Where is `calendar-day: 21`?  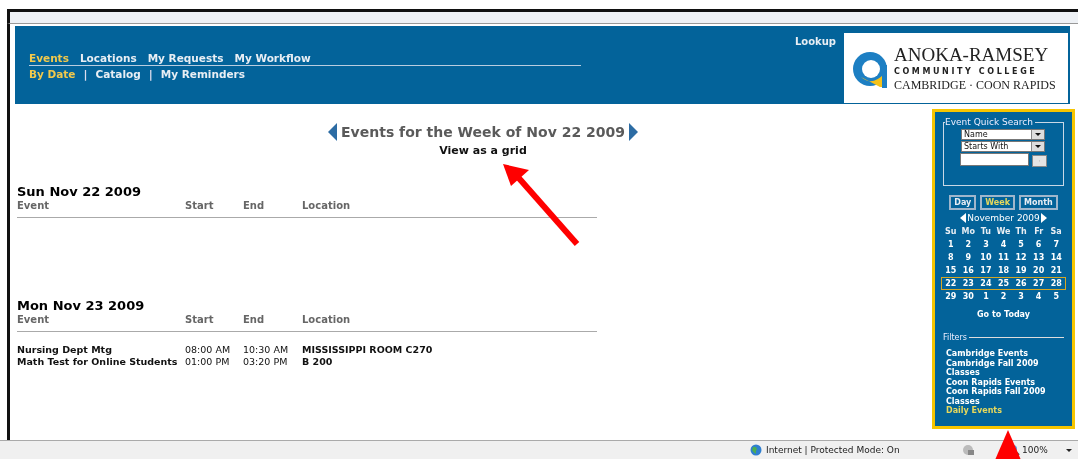
calendar-day: 21 is located at coordinates (1056, 270).